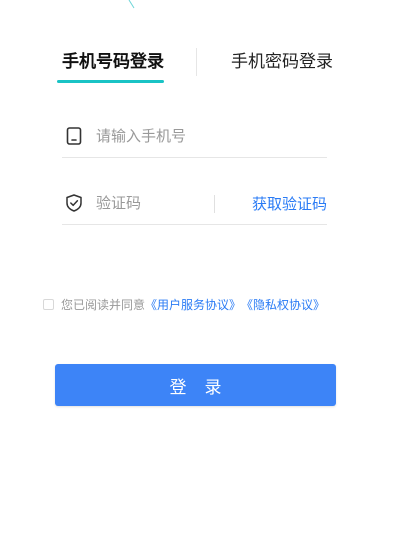 This screenshot has height=554, width=402. Describe the element at coordinates (103, 304) in the screenshot. I see `agreement-text: 您已阅读并同意` at that location.